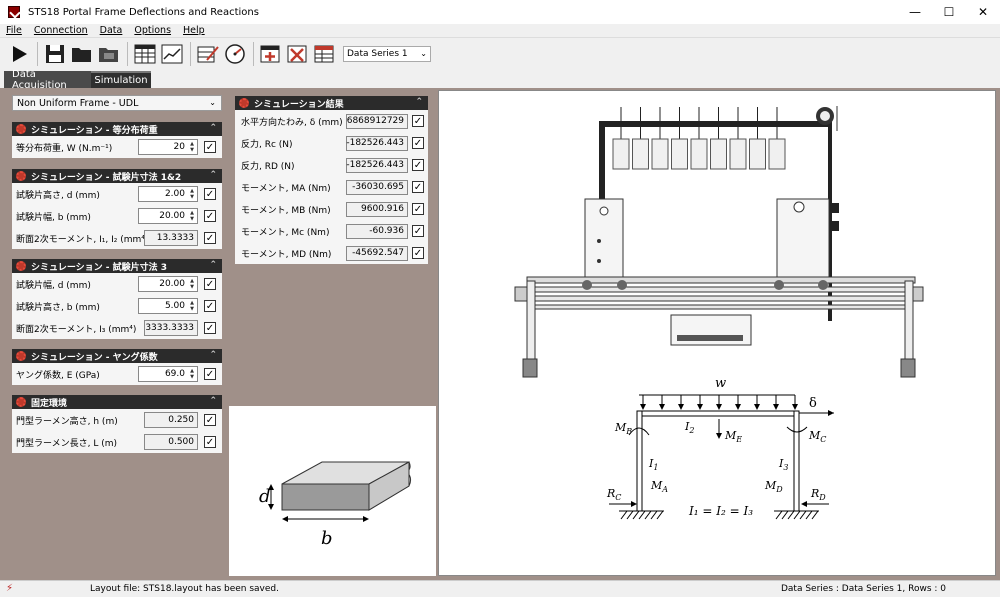 The image size is (1000, 597). What do you see at coordinates (653, 464) in the screenshot?
I see `svg-text: I1` at bounding box center [653, 464].